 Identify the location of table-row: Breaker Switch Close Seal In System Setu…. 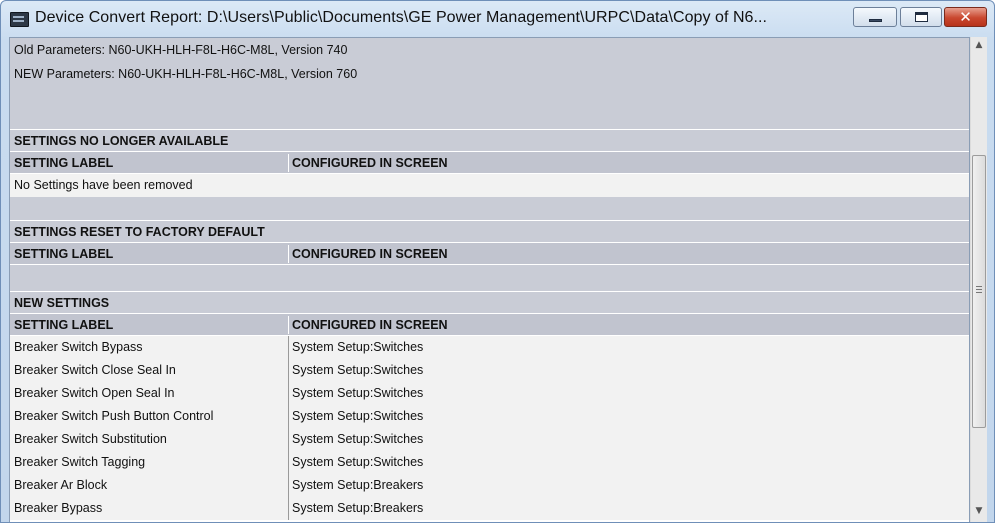
(489, 370).